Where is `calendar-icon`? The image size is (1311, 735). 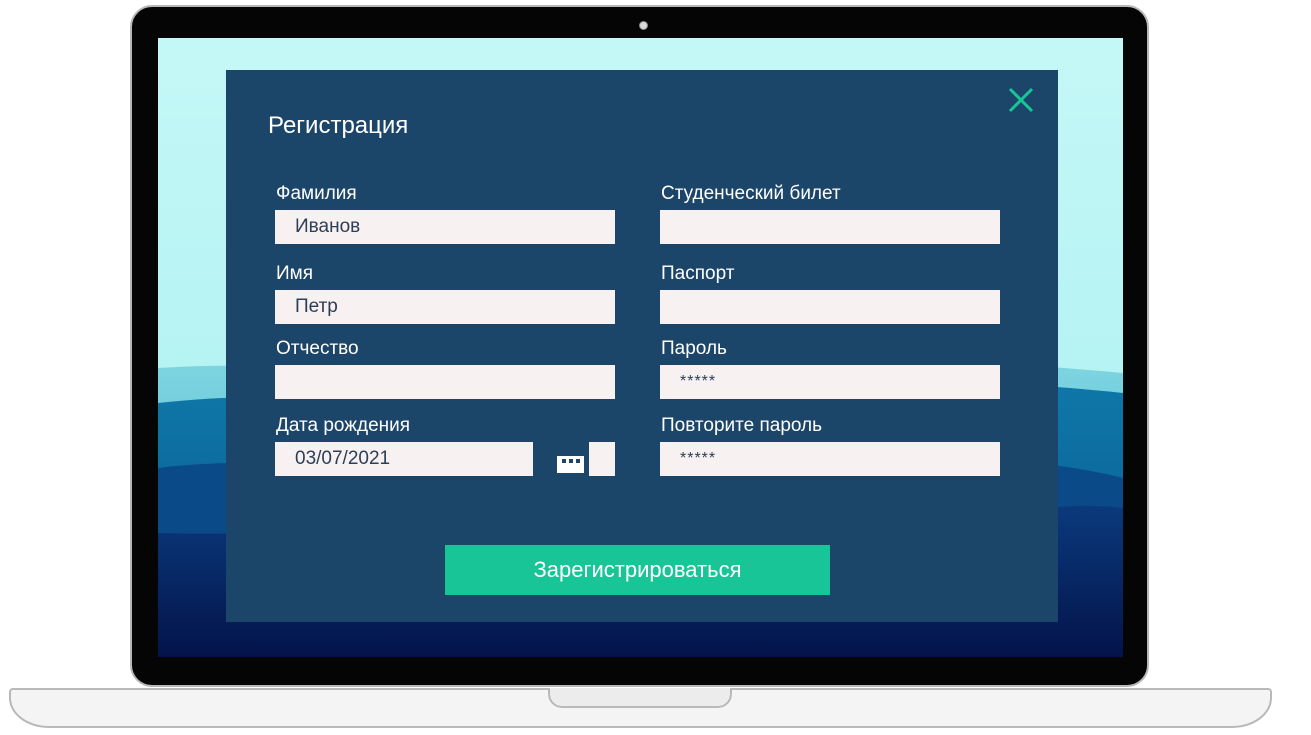 calendar-icon is located at coordinates (570, 461).